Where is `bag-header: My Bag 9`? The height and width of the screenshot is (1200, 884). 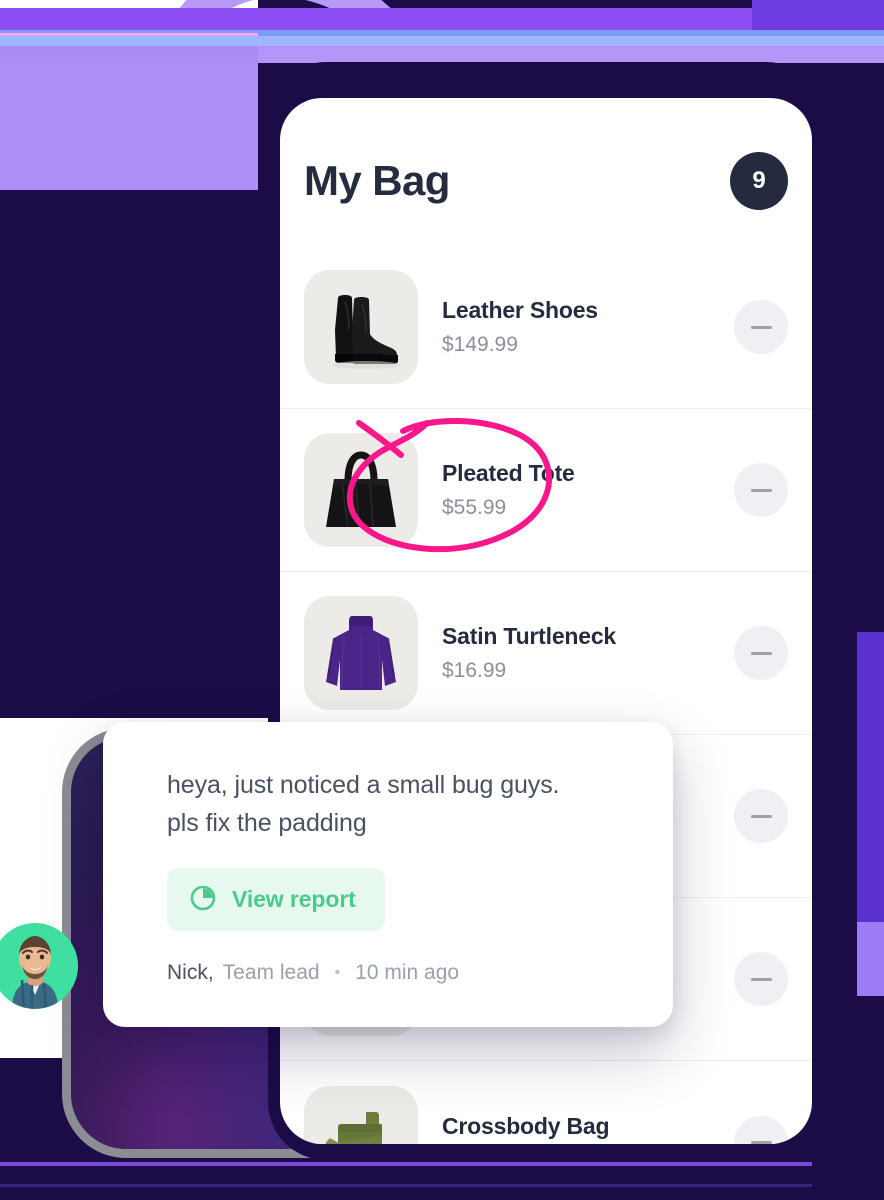 bag-header: My Bag 9 is located at coordinates (546, 181).